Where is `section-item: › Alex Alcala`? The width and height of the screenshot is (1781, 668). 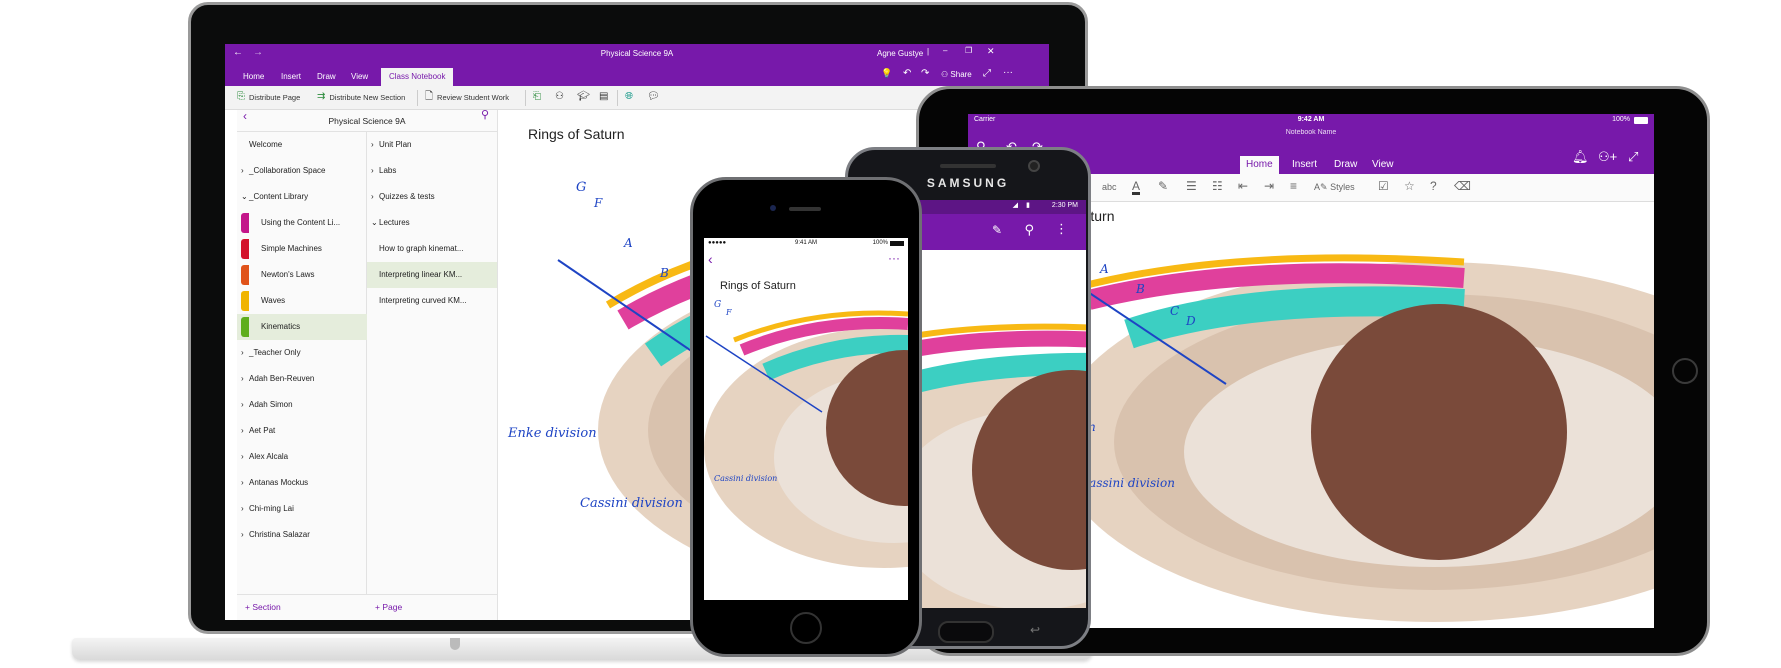
section-item: › Alex Alcala is located at coordinates (302, 457).